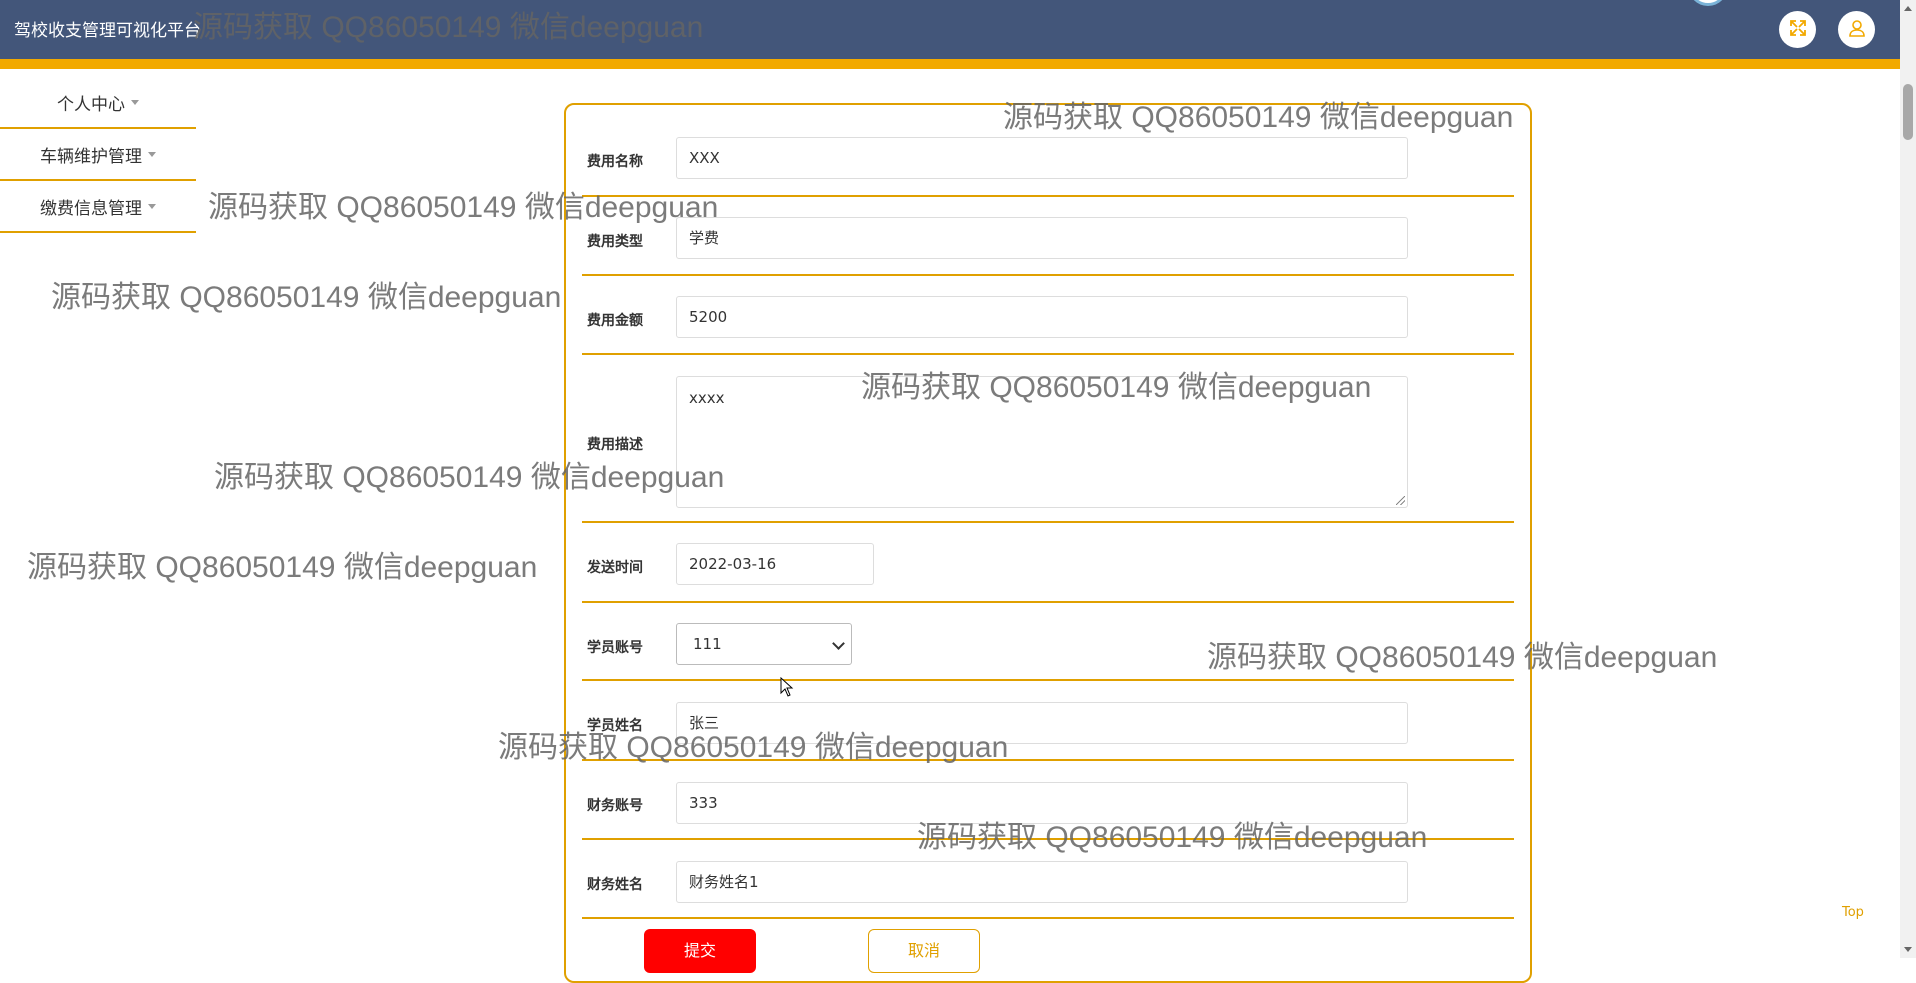 This screenshot has width=1916, height=983. What do you see at coordinates (1908, 8) in the screenshot?
I see `scroll-up-arrow-icon` at bounding box center [1908, 8].